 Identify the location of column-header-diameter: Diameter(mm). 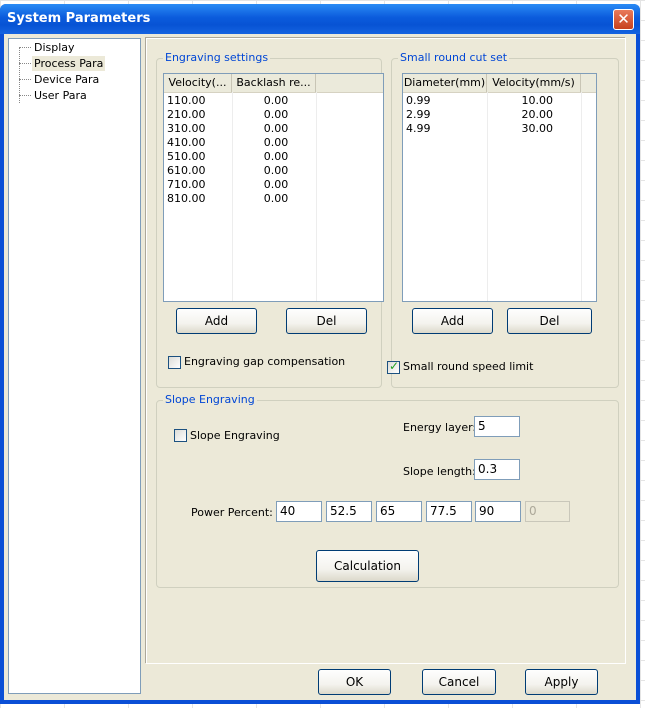
(445, 83).